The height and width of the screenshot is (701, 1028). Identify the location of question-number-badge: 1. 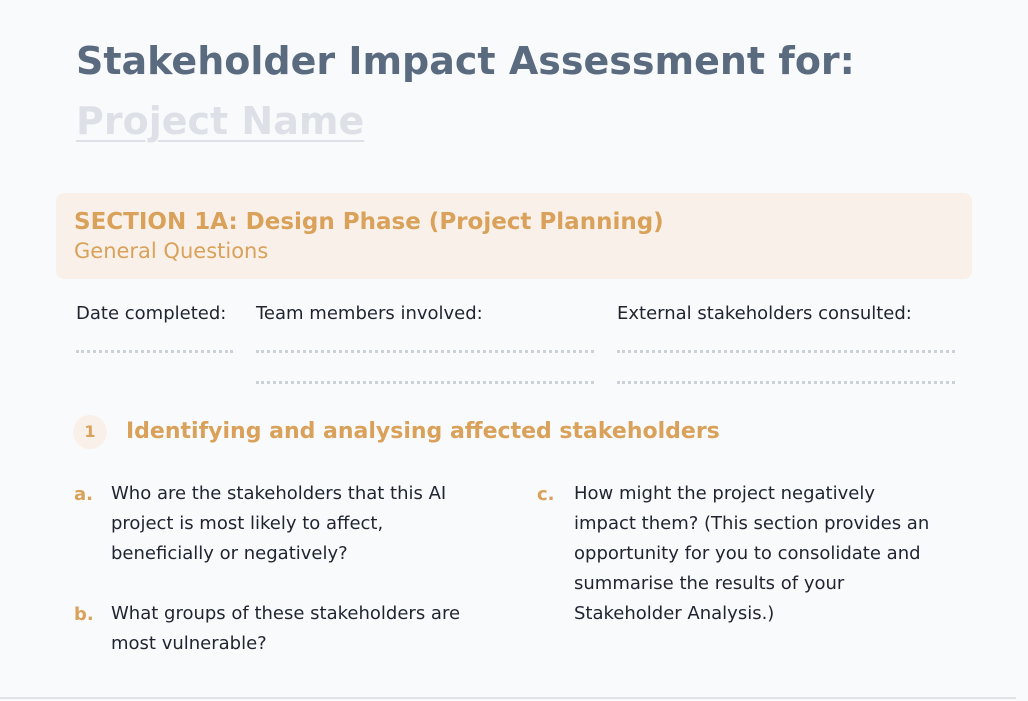
(90, 432).